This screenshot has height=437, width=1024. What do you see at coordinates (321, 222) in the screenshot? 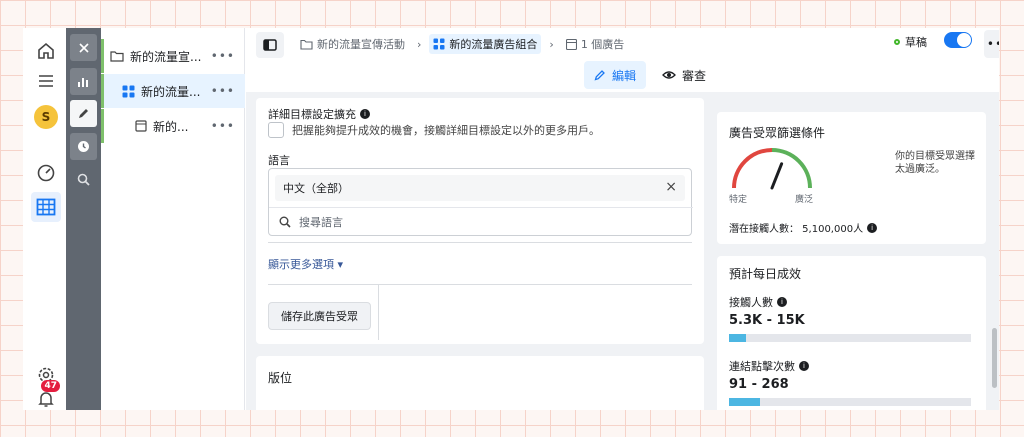
I see `search-placeholder: 搜尋語言` at bounding box center [321, 222].